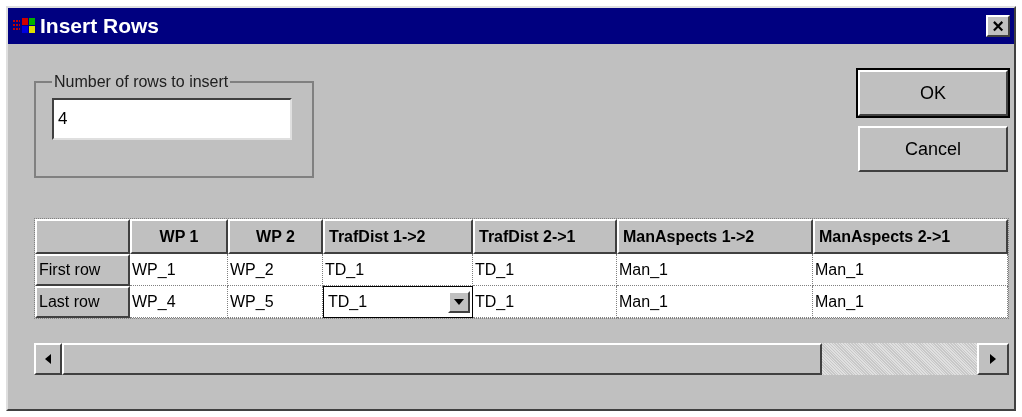  What do you see at coordinates (998, 26) in the screenshot?
I see `close-button: ×` at bounding box center [998, 26].